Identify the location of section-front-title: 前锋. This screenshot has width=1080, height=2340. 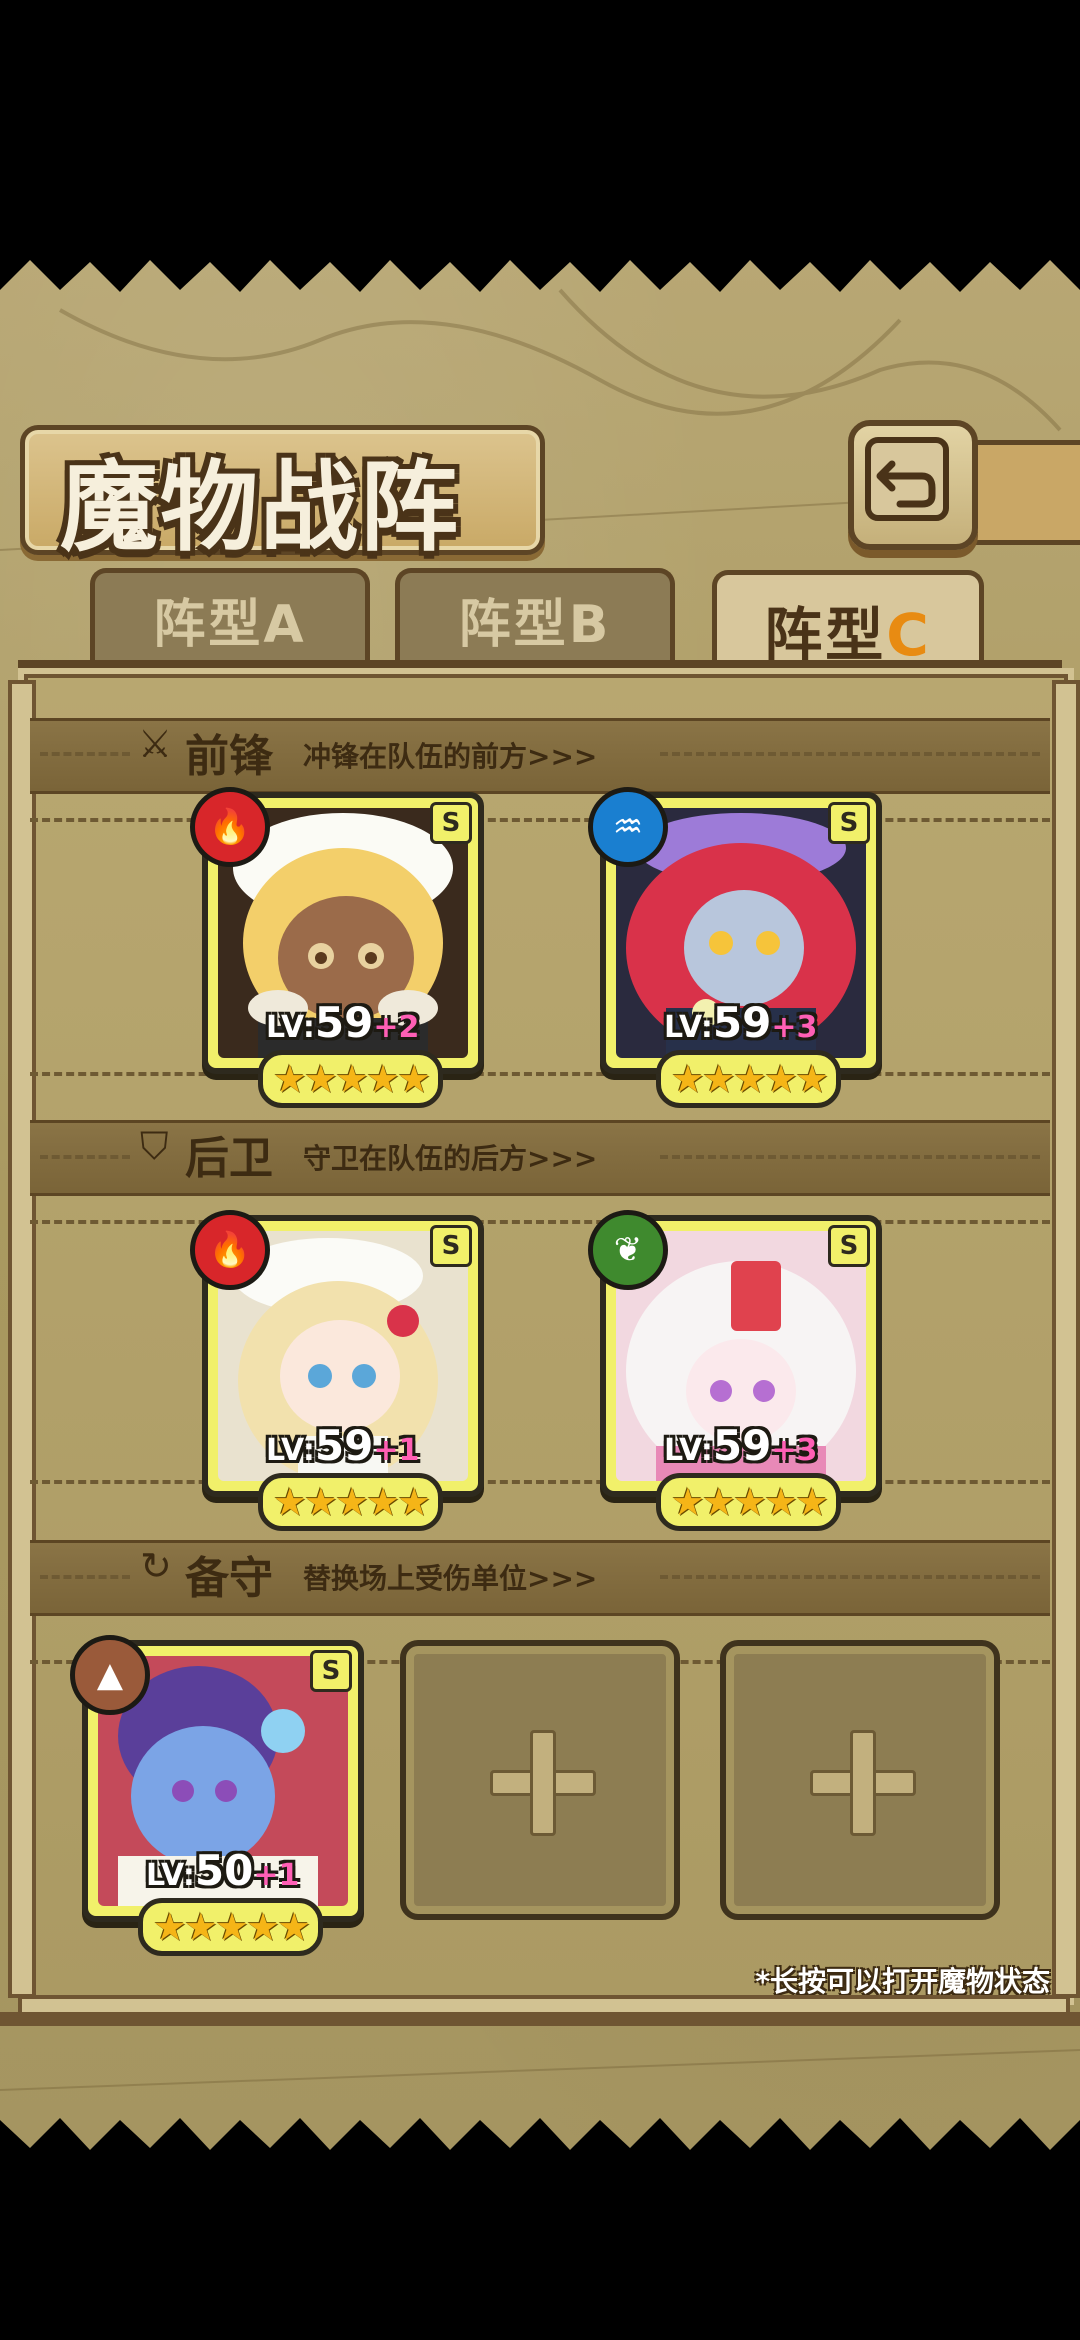
(229, 756).